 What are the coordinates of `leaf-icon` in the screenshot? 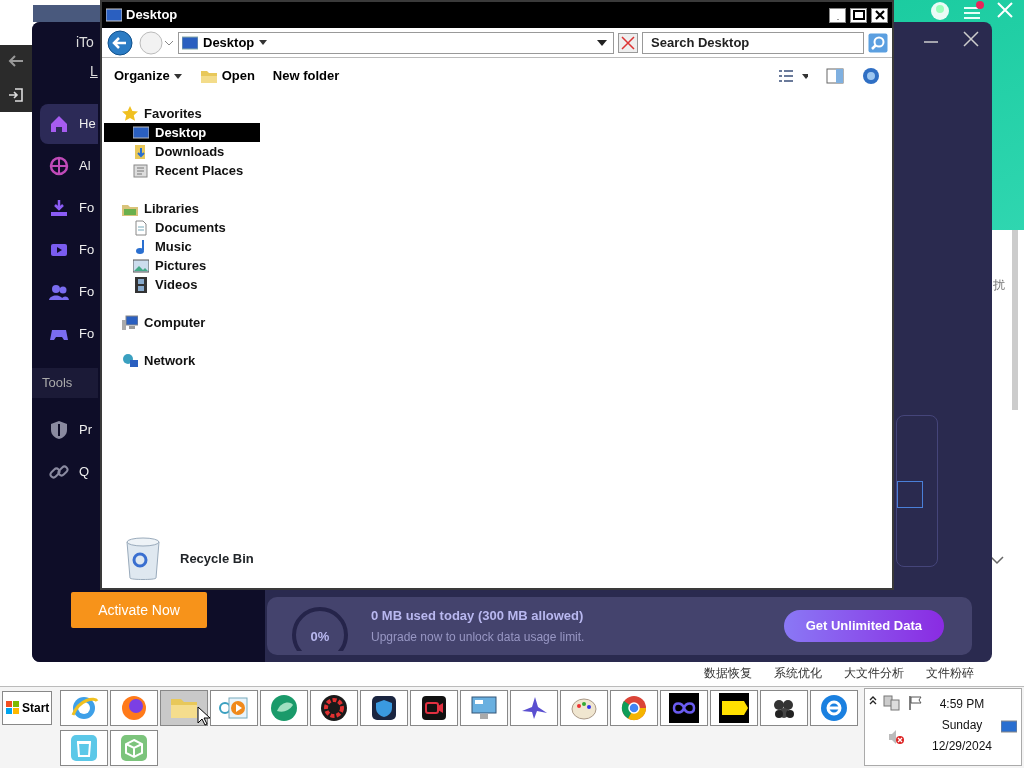 It's located at (284, 708).